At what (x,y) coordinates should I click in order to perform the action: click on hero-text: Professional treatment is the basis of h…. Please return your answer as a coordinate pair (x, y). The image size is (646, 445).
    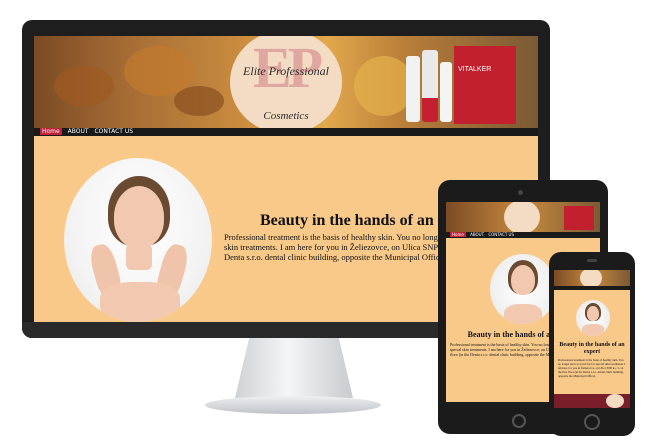
    Looking at the image, I should click on (592, 368).